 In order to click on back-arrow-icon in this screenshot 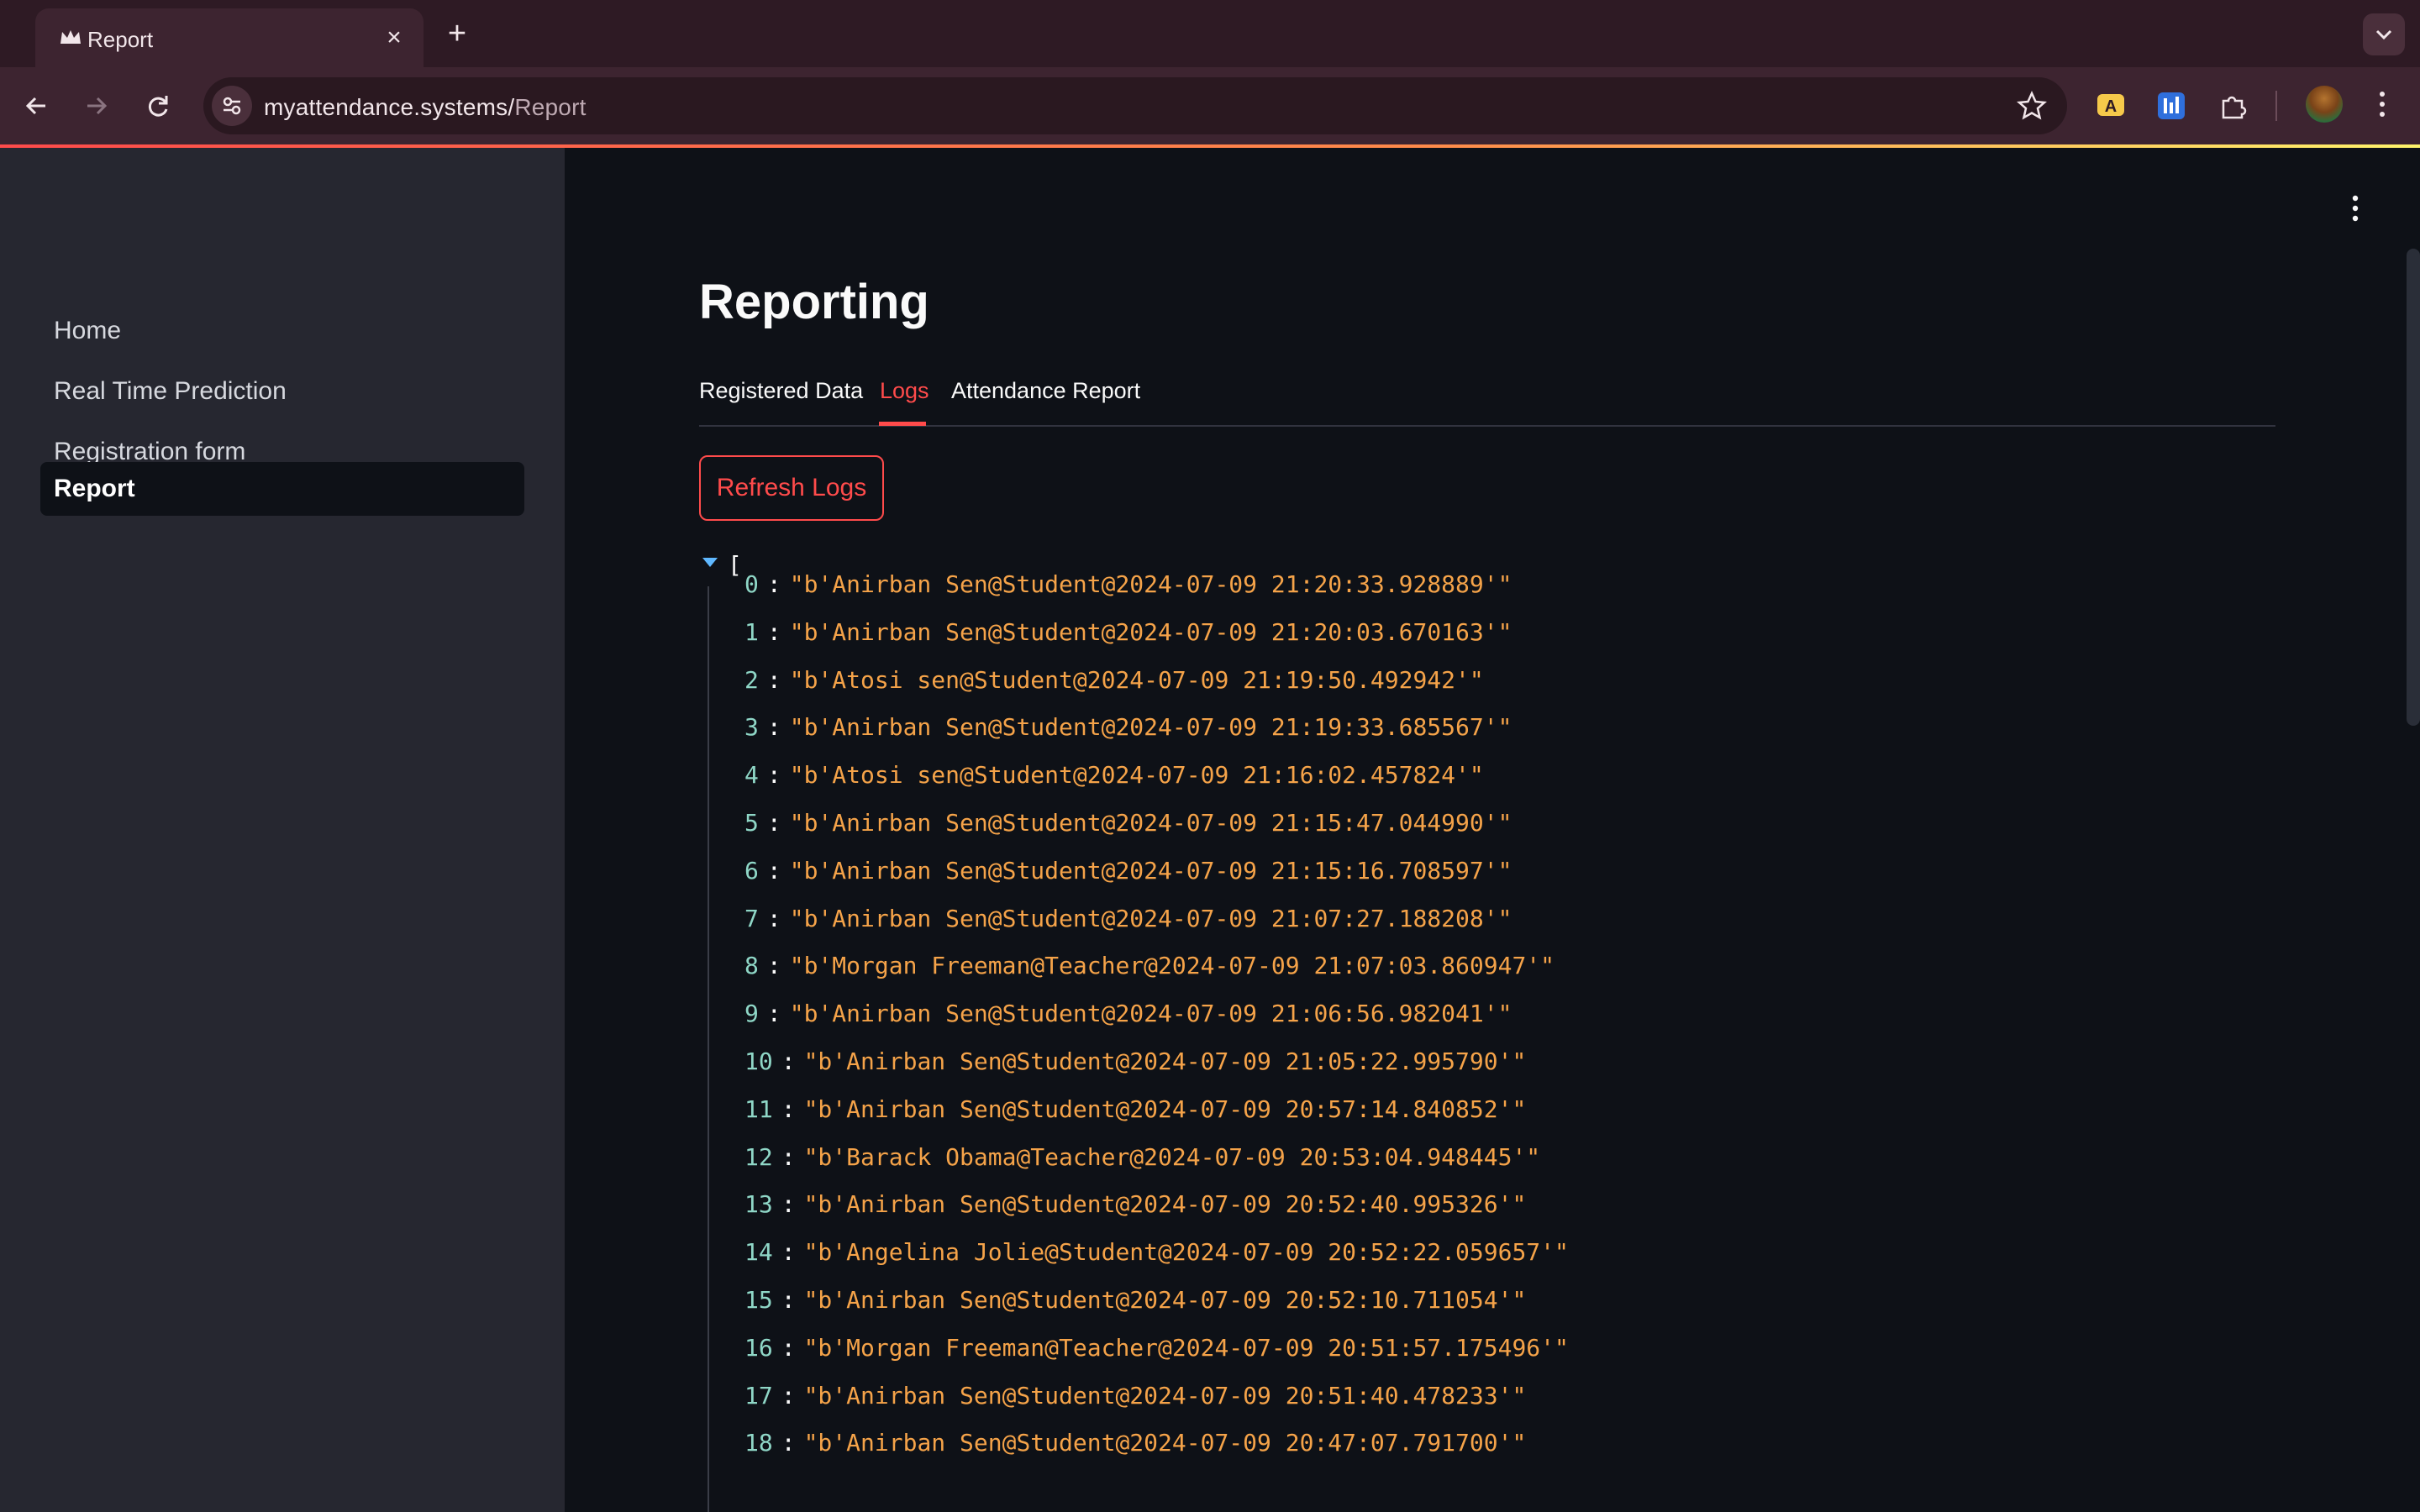, I will do `click(37, 106)`.